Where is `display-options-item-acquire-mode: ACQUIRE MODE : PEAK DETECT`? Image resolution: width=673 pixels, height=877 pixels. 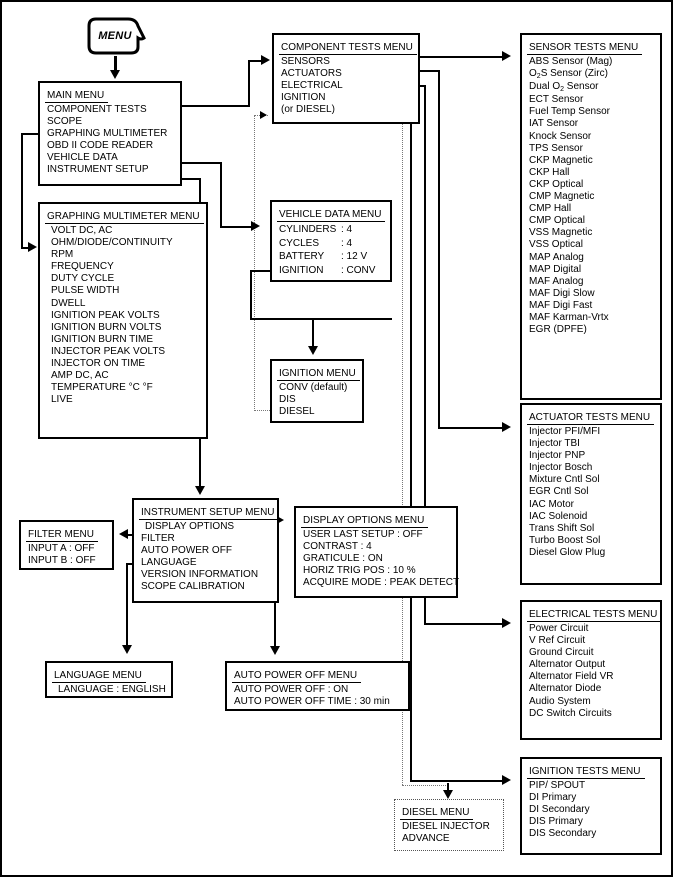
display-options-item-acquire-mode: ACQUIRE MODE : PEAK DETECT is located at coordinates (380, 583).